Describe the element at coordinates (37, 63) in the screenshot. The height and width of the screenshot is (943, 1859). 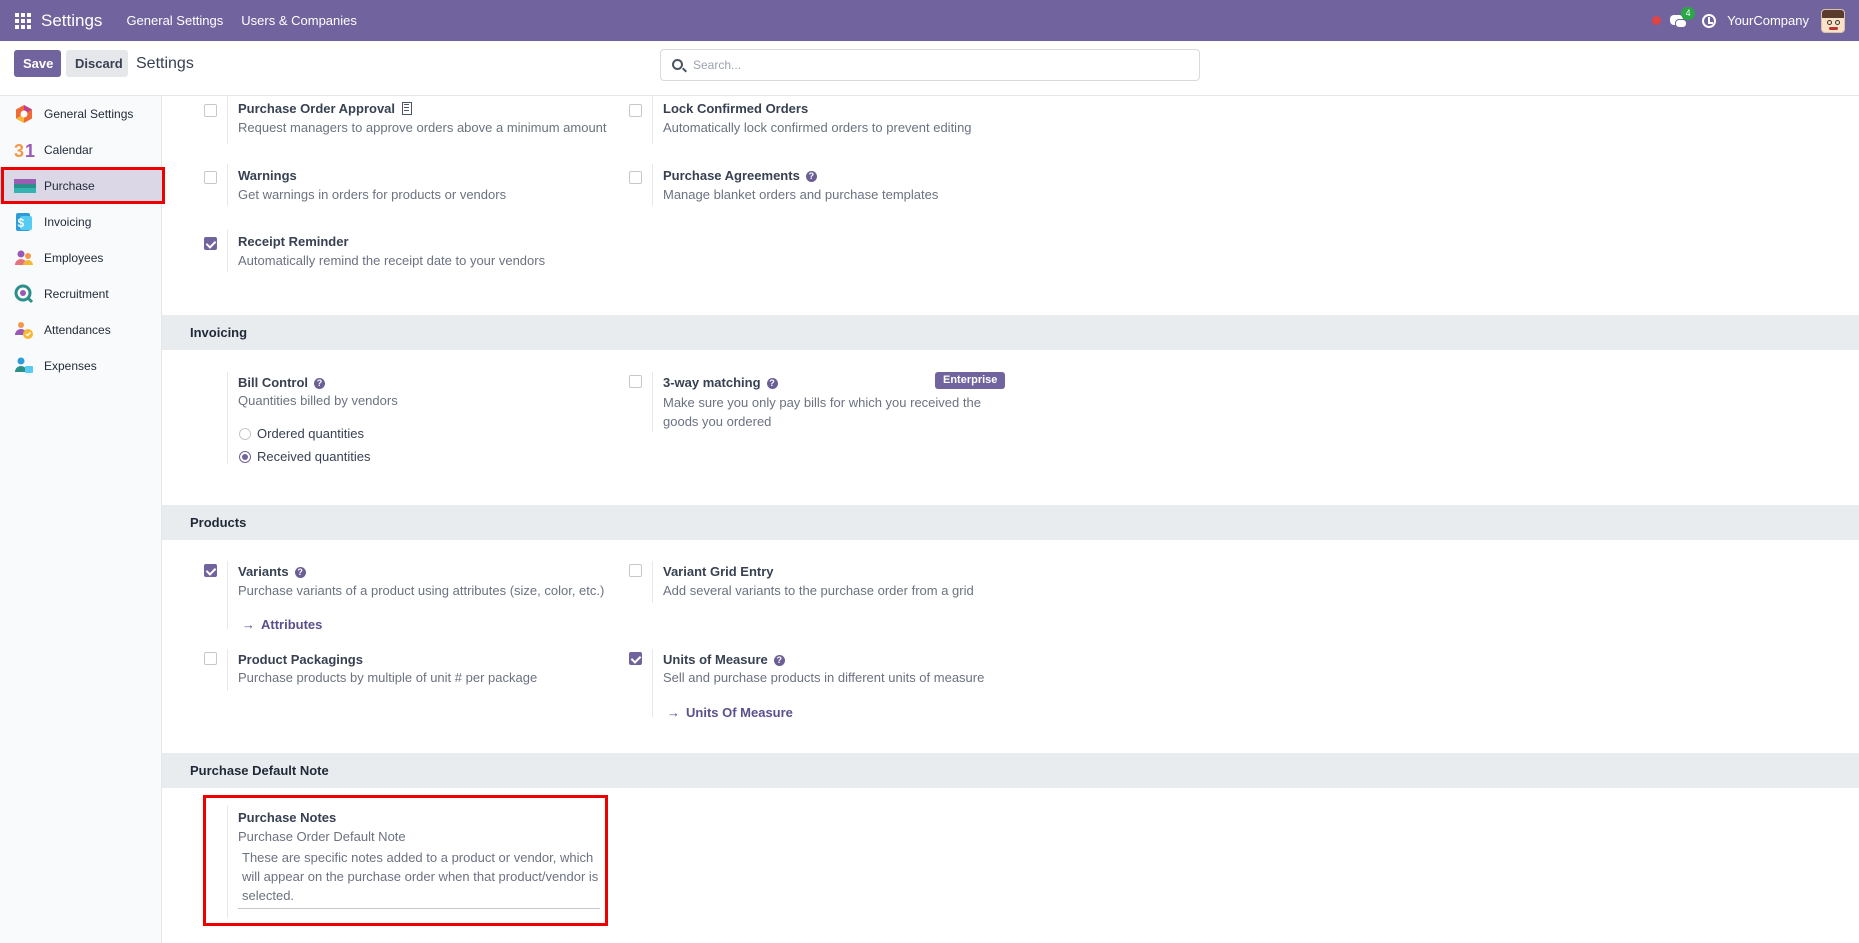
I see `save-button: Save` at that location.